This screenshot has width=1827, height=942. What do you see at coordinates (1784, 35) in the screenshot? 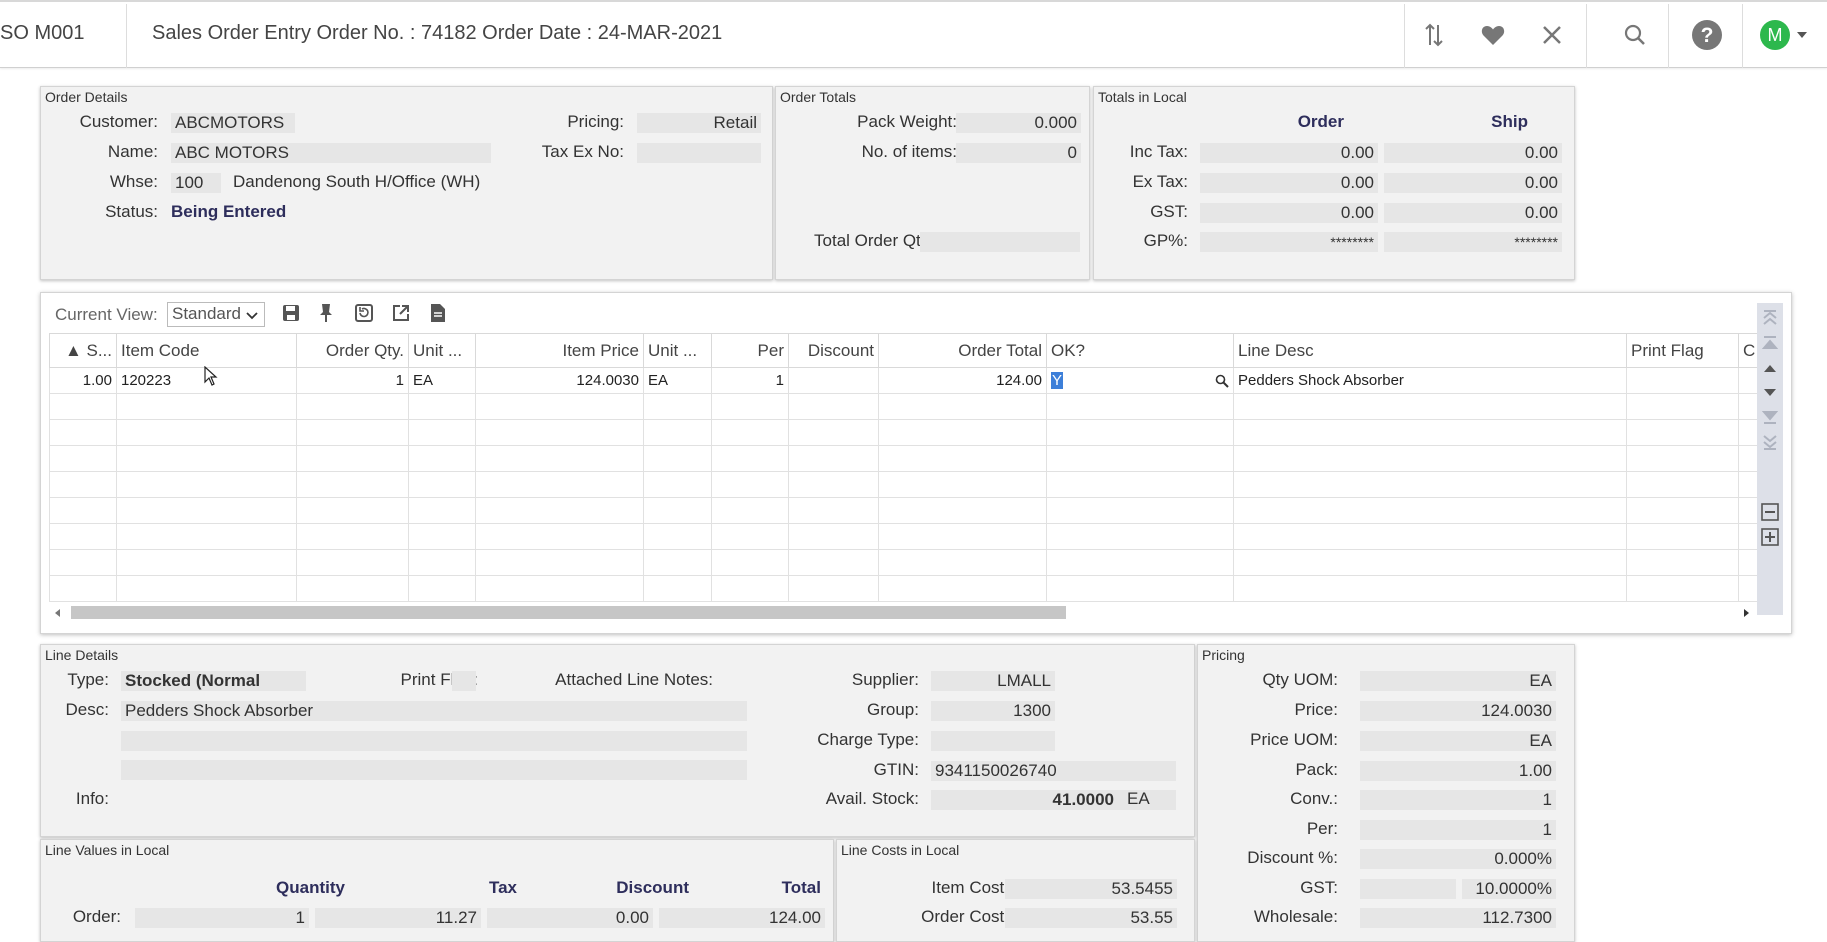
I see `user-menu: M` at bounding box center [1784, 35].